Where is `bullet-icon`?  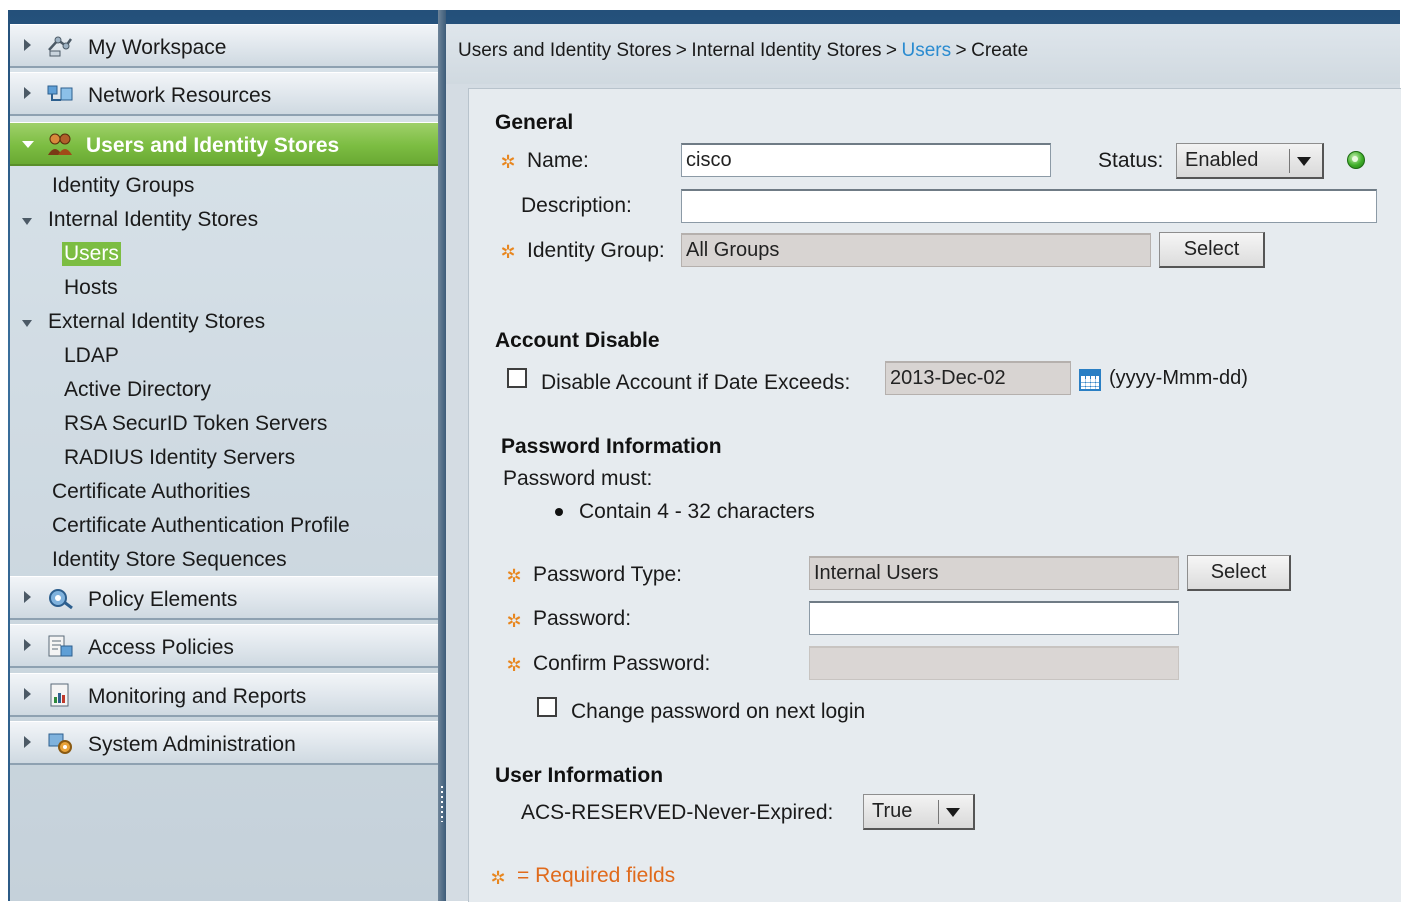 bullet-icon is located at coordinates (559, 512).